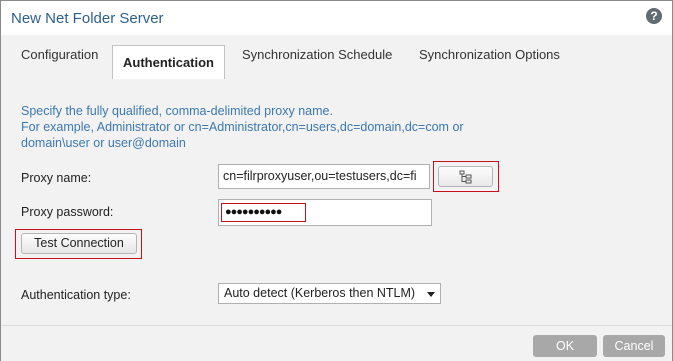 The height and width of the screenshot is (361, 673). Describe the element at coordinates (263, 212) in the screenshot. I see `proxy-password-value: ●●●●●●●●●●` at that location.